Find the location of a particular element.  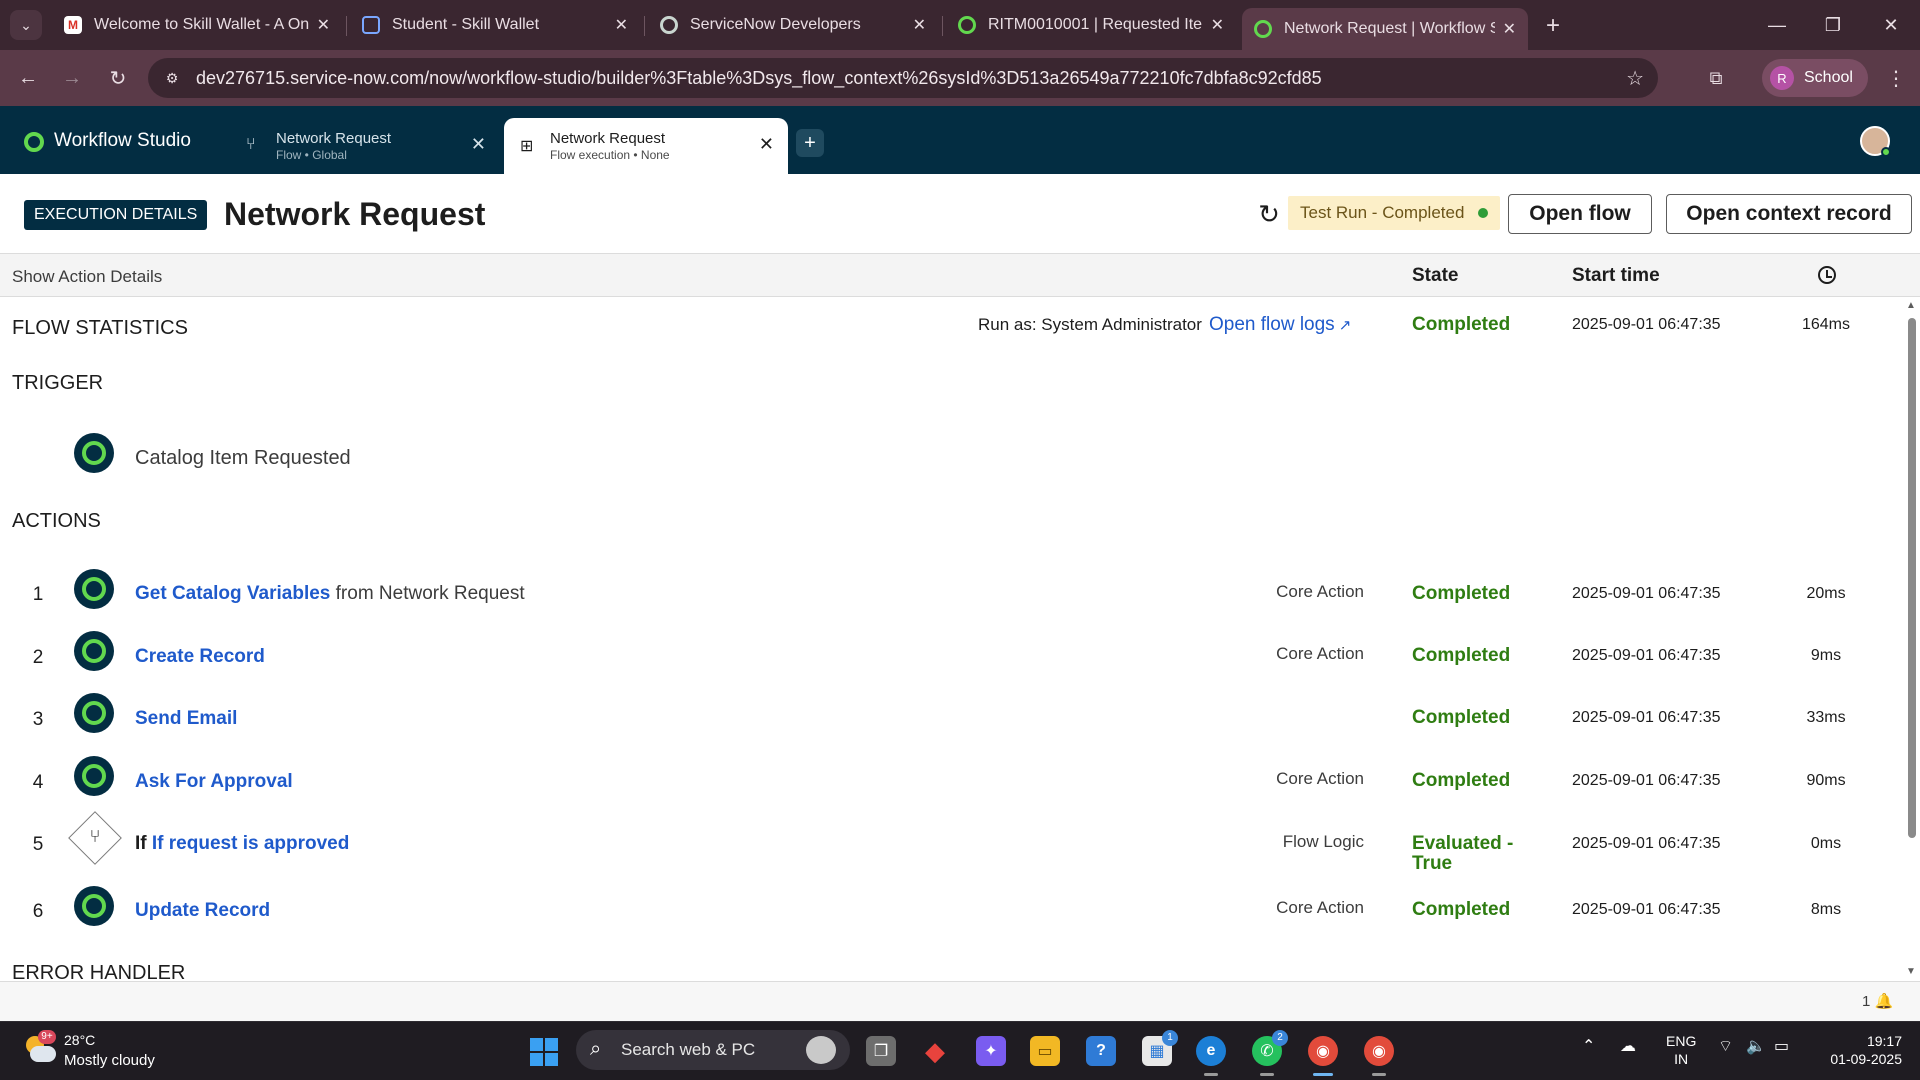

file-explorer-icon: ▭ is located at coordinates (1045, 1051).